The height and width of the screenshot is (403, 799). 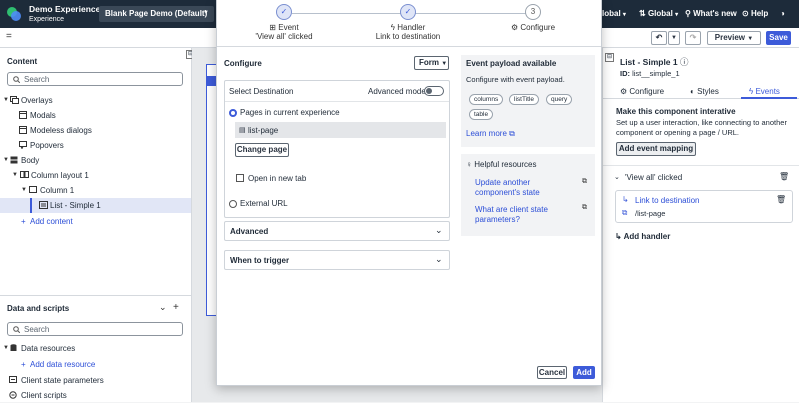 What do you see at coordinates (434, 91) in the screenshot?
I see `advanced-mode-toggle` at bounding box center [434, 91].